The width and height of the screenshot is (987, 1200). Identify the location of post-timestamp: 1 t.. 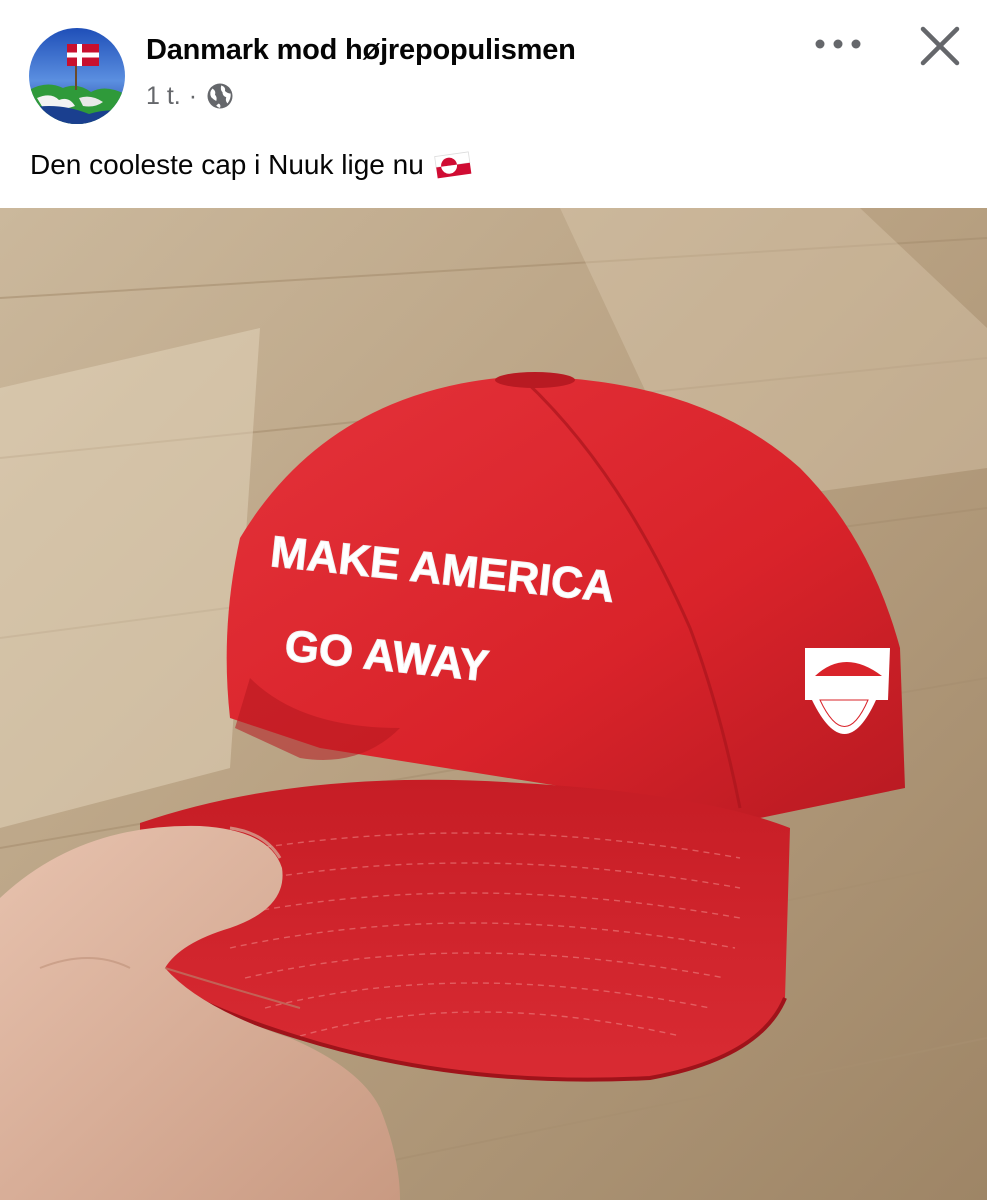
(163, 96).